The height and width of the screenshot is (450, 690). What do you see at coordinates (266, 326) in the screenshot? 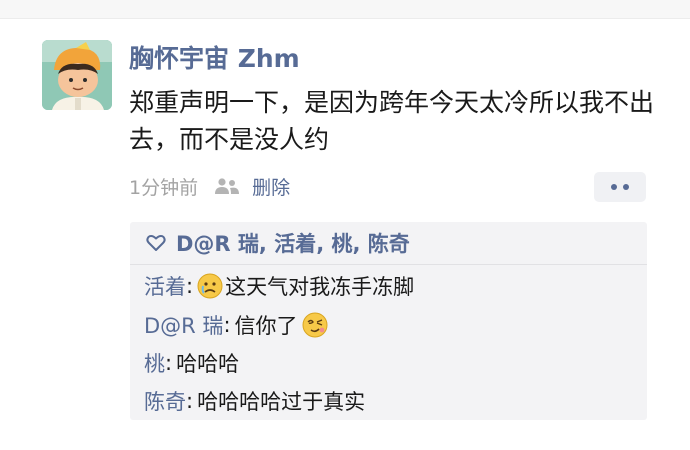
I see `comment-text: 信你了` at bounding box center [266, 326].